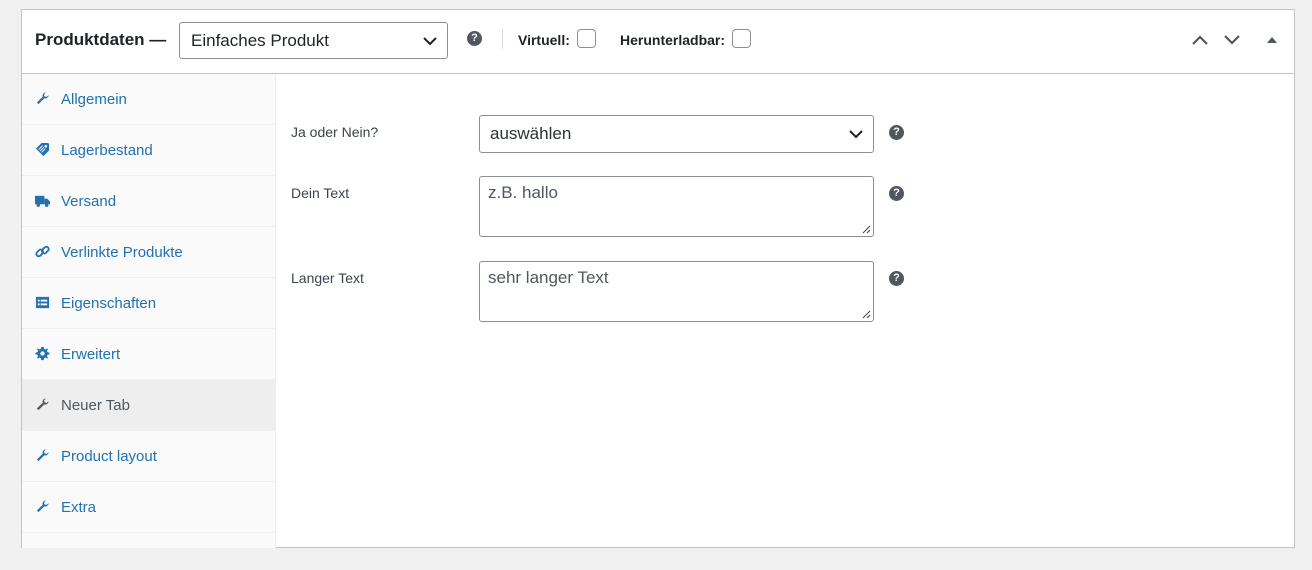 The image size is (1312, 570). Describe the element at coordinates (741, 38) in the screenshot. I see `downloadable-checkbox` at that location.